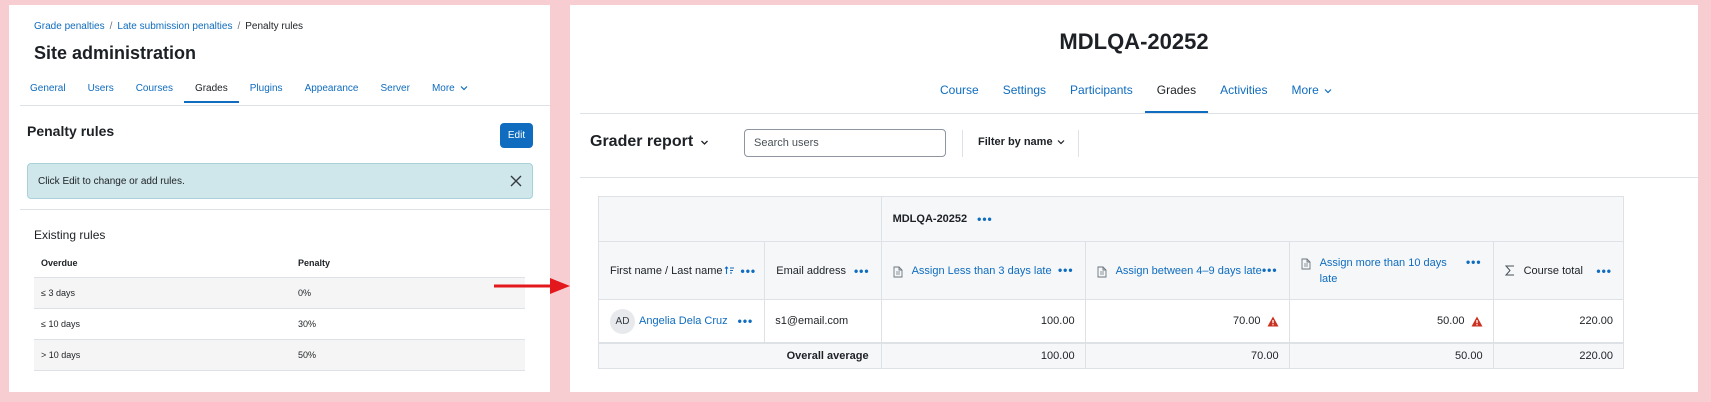 The width and height of the screenshot is (1711, 402). What do you see at coordinates (740, 355) in the screenshot?
I see `overall-average-label: Overall average` at bounding box center [740, 355].